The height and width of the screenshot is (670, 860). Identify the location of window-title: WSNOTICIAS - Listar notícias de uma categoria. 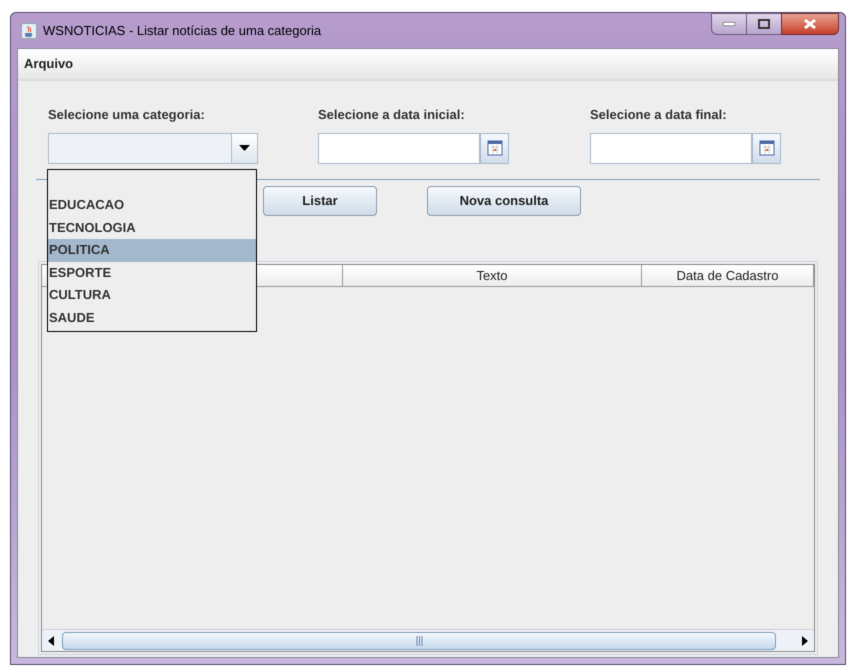
(182, 31).